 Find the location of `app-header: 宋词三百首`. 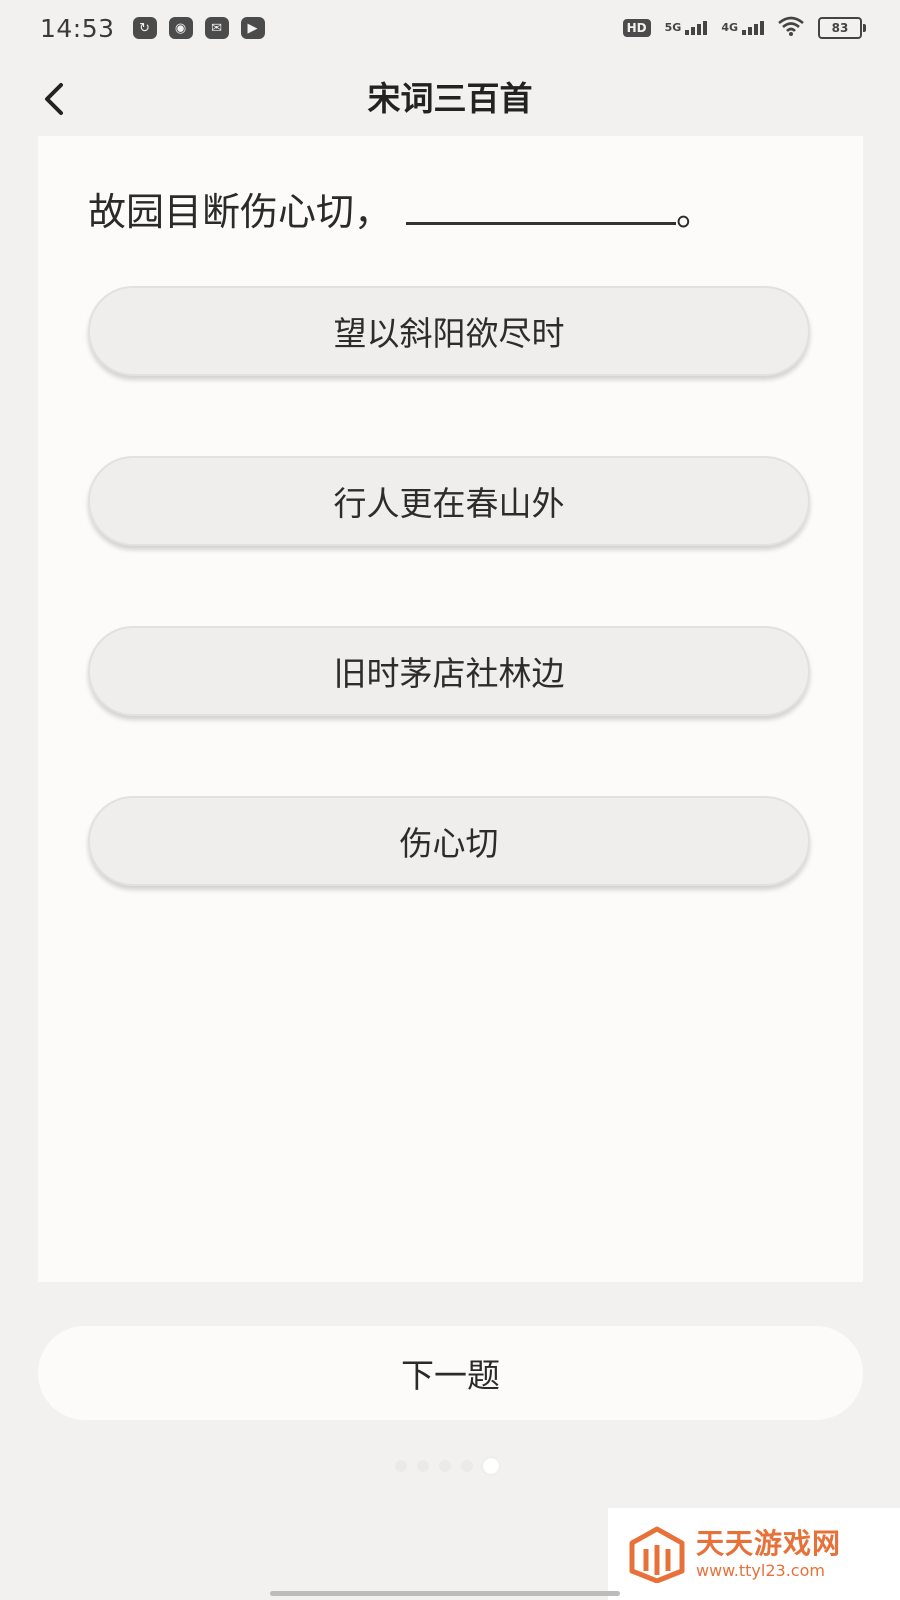

app-header: 宋词三百首 is located at coordinates (450, 99).